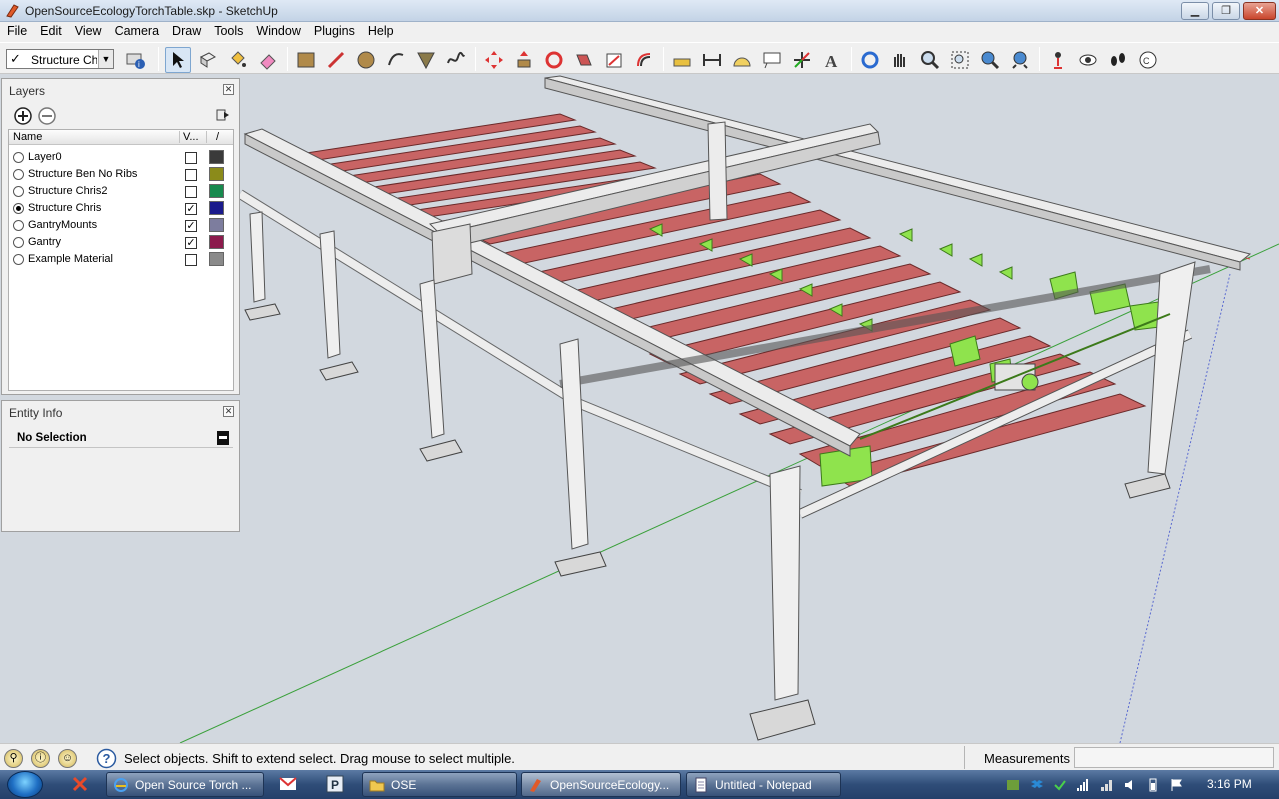 This screenshot has width=1279, height=799. What do you see at coordinates (990, 60) in the screenshot?
I see `previous-view-icon` at bounding box center [990, 60].